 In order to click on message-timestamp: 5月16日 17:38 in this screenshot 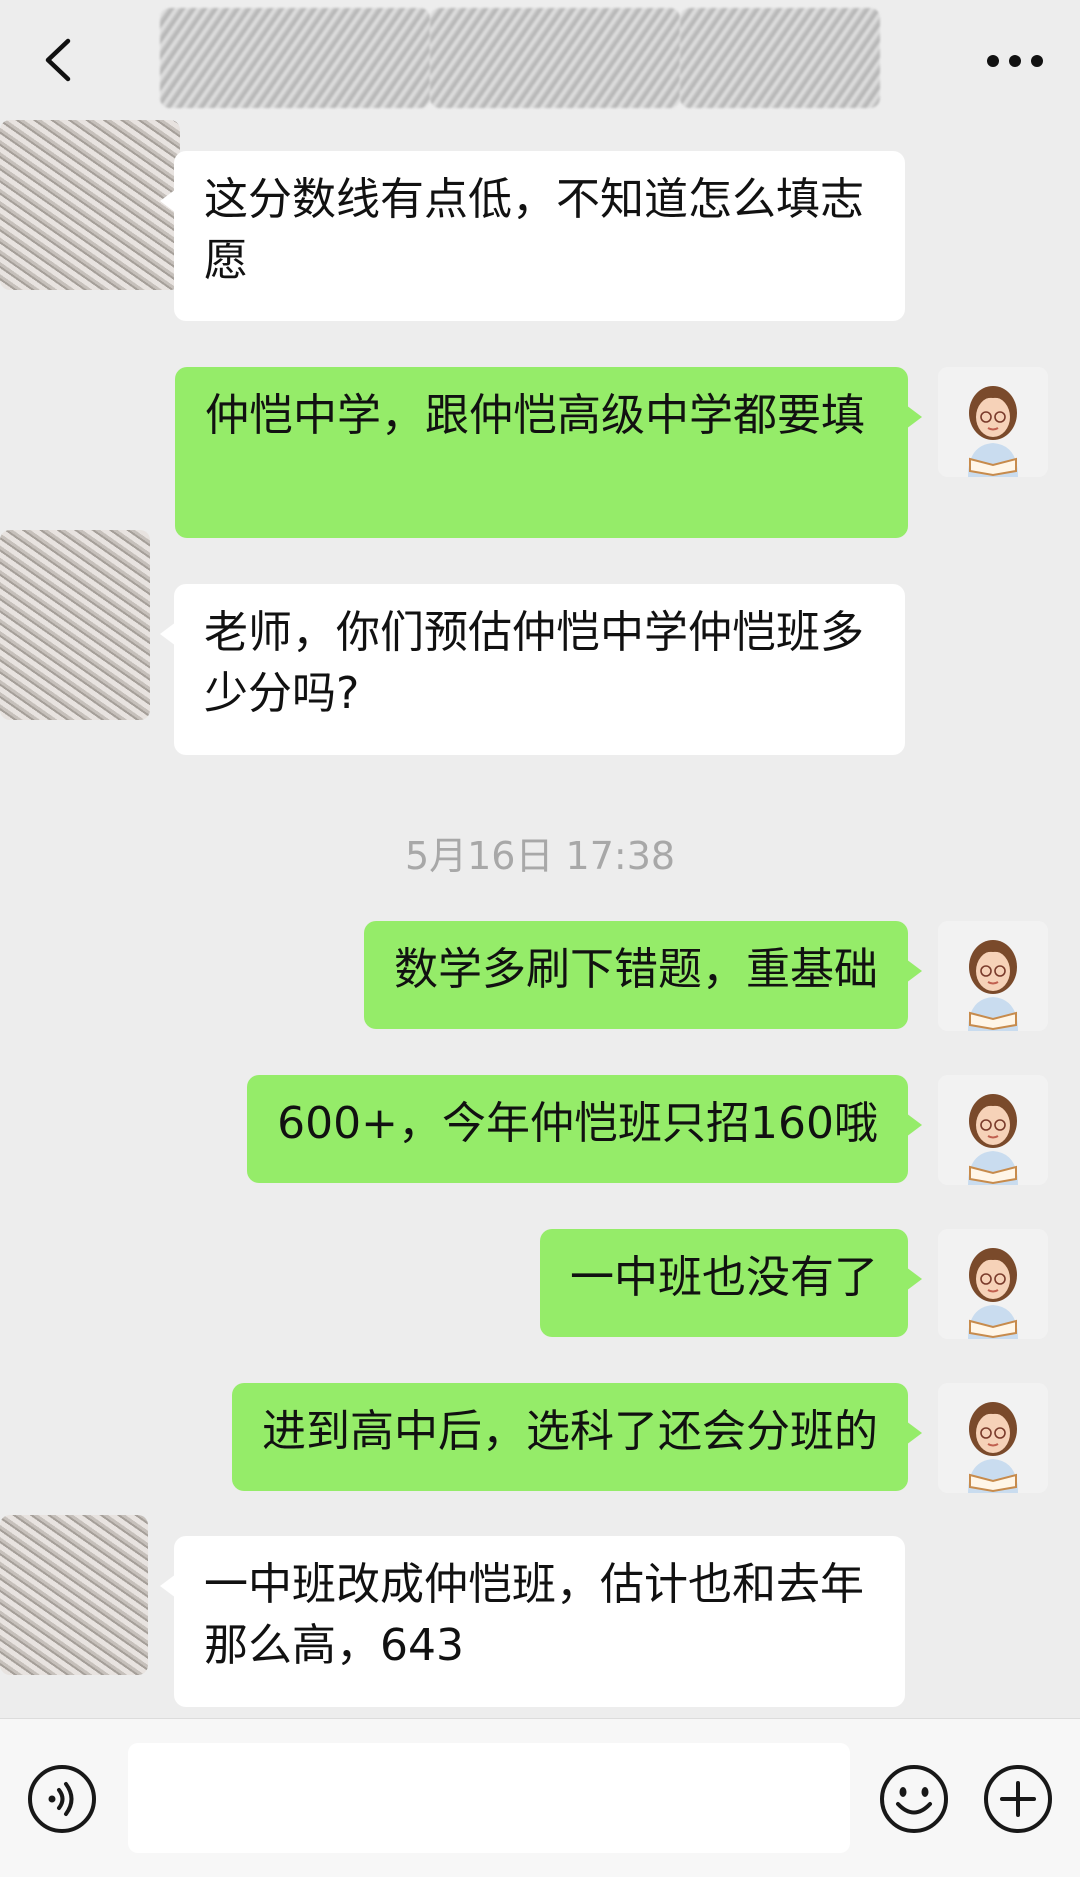, I will do `click(540, 856)`.